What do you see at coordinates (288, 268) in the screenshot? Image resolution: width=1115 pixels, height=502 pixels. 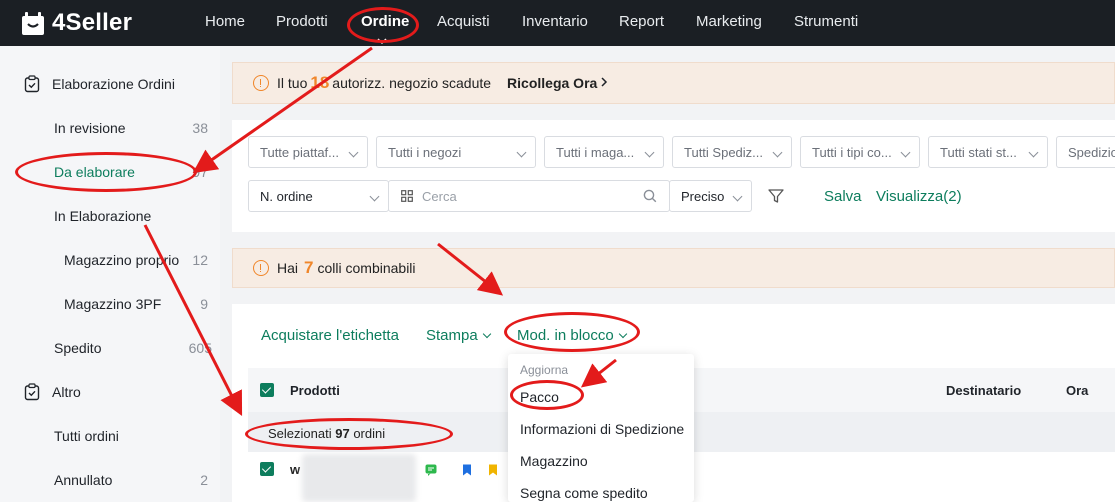 I see `notice-text-pre: Hai` at bounding box center [288, 268].